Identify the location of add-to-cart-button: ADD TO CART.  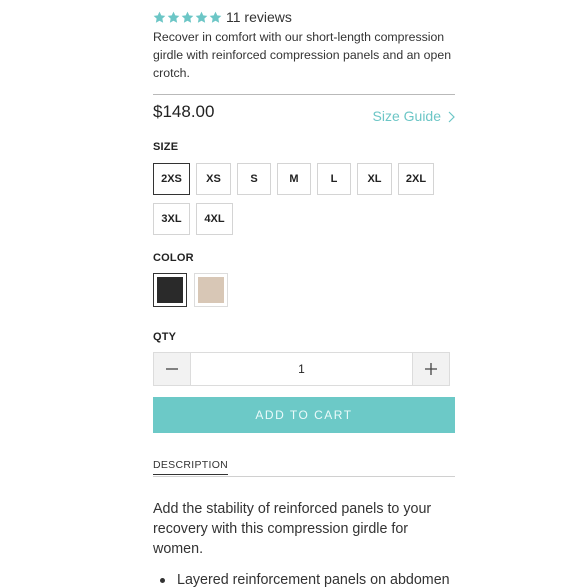
(304, 415).